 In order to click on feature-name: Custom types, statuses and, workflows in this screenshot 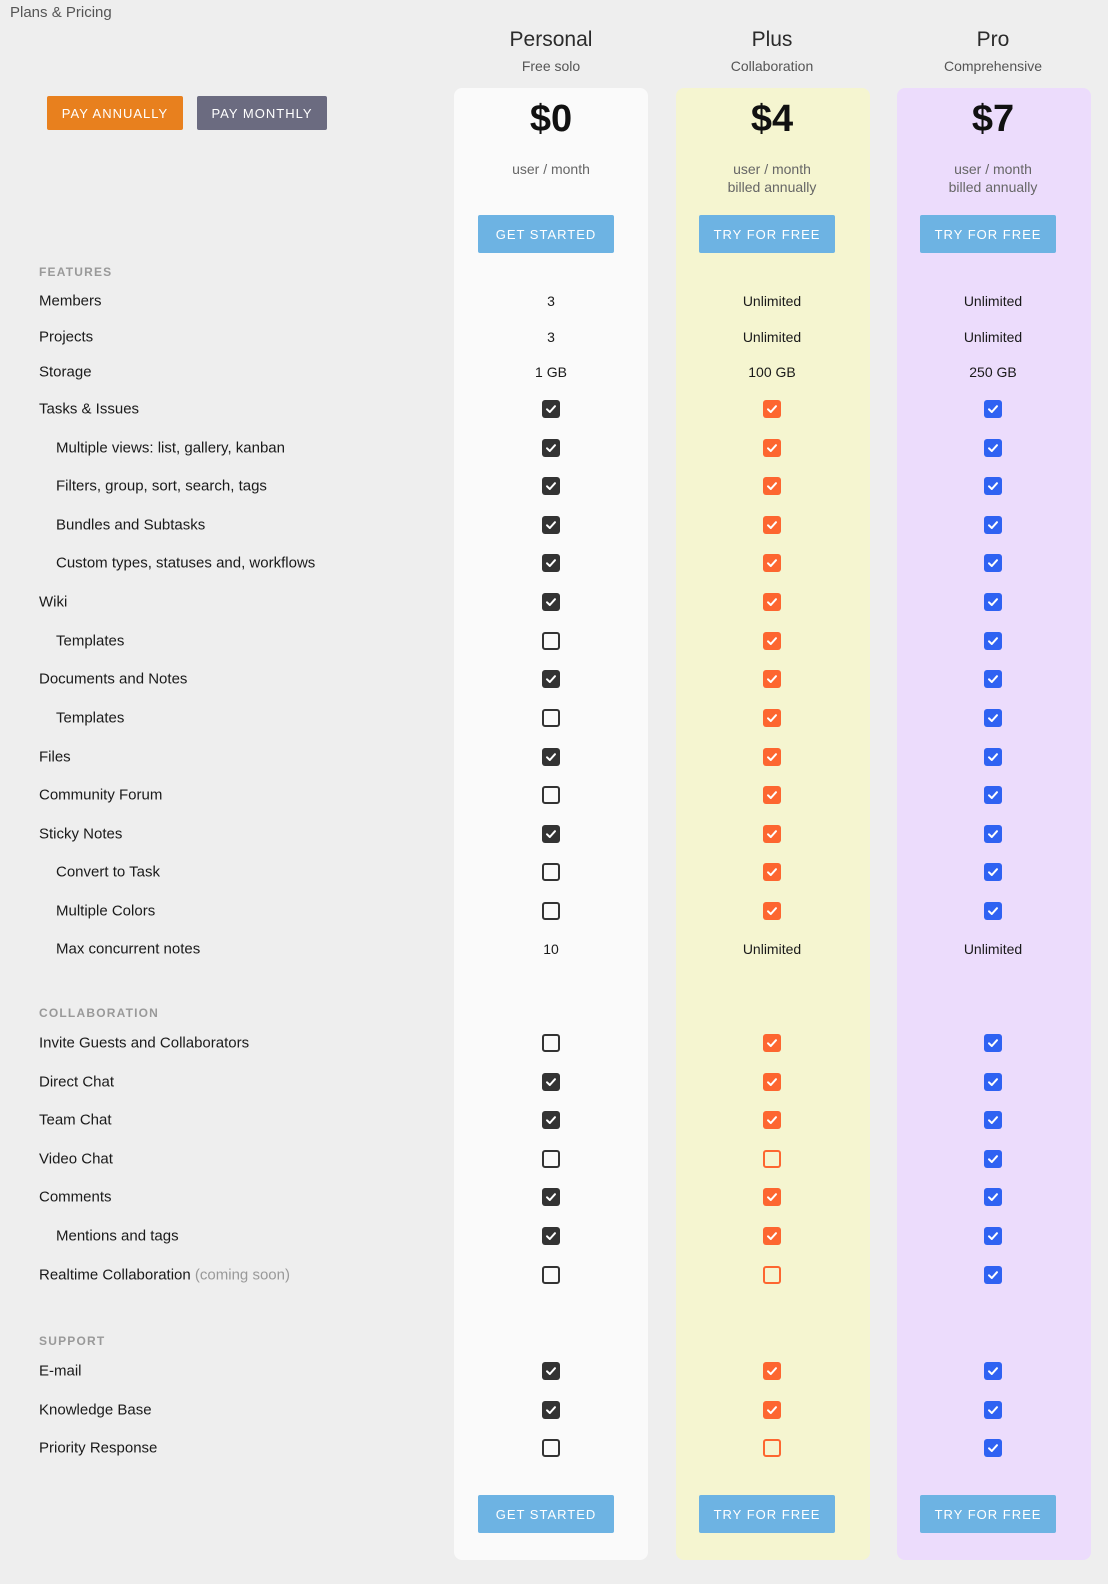, I will do `click(186, 563)`.